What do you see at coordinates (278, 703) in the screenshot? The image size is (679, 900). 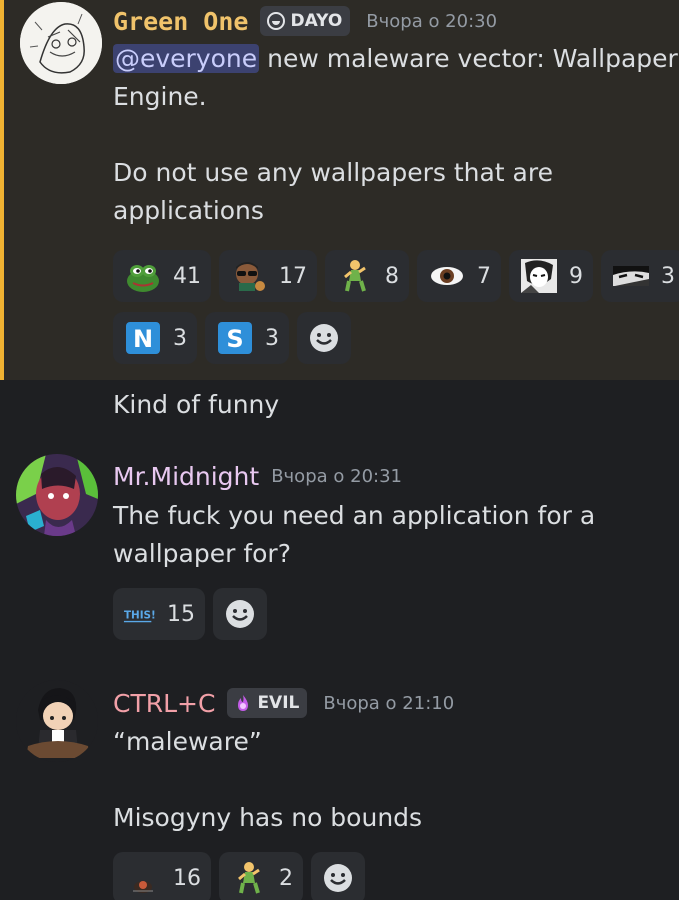 I see `guild-tag-label: EVIL` at bounding box center [278, 703].